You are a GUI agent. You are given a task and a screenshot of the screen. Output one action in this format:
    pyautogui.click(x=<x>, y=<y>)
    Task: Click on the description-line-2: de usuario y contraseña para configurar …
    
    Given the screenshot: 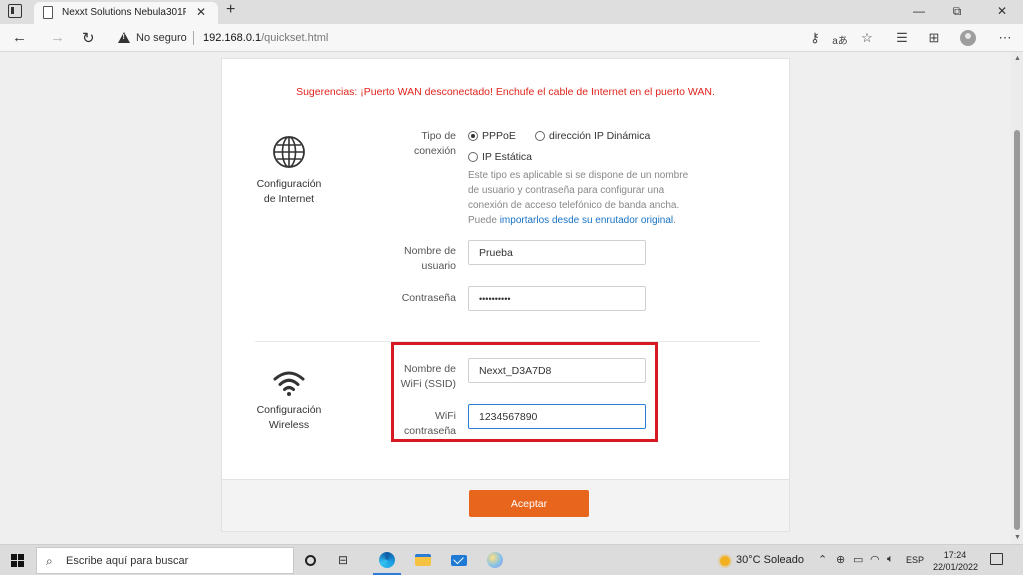 What is the action you would take?
    pyautogui.click(x=566, y=190)
    